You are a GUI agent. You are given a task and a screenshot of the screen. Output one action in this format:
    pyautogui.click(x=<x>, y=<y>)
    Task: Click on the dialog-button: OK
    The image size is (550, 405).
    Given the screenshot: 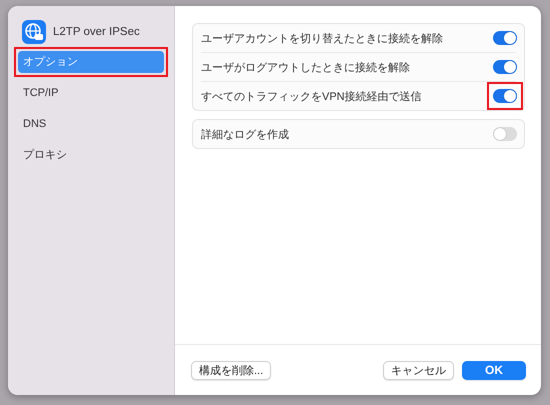 What is the action you would take?
    pyautogui.click(x=494, y=370)
    